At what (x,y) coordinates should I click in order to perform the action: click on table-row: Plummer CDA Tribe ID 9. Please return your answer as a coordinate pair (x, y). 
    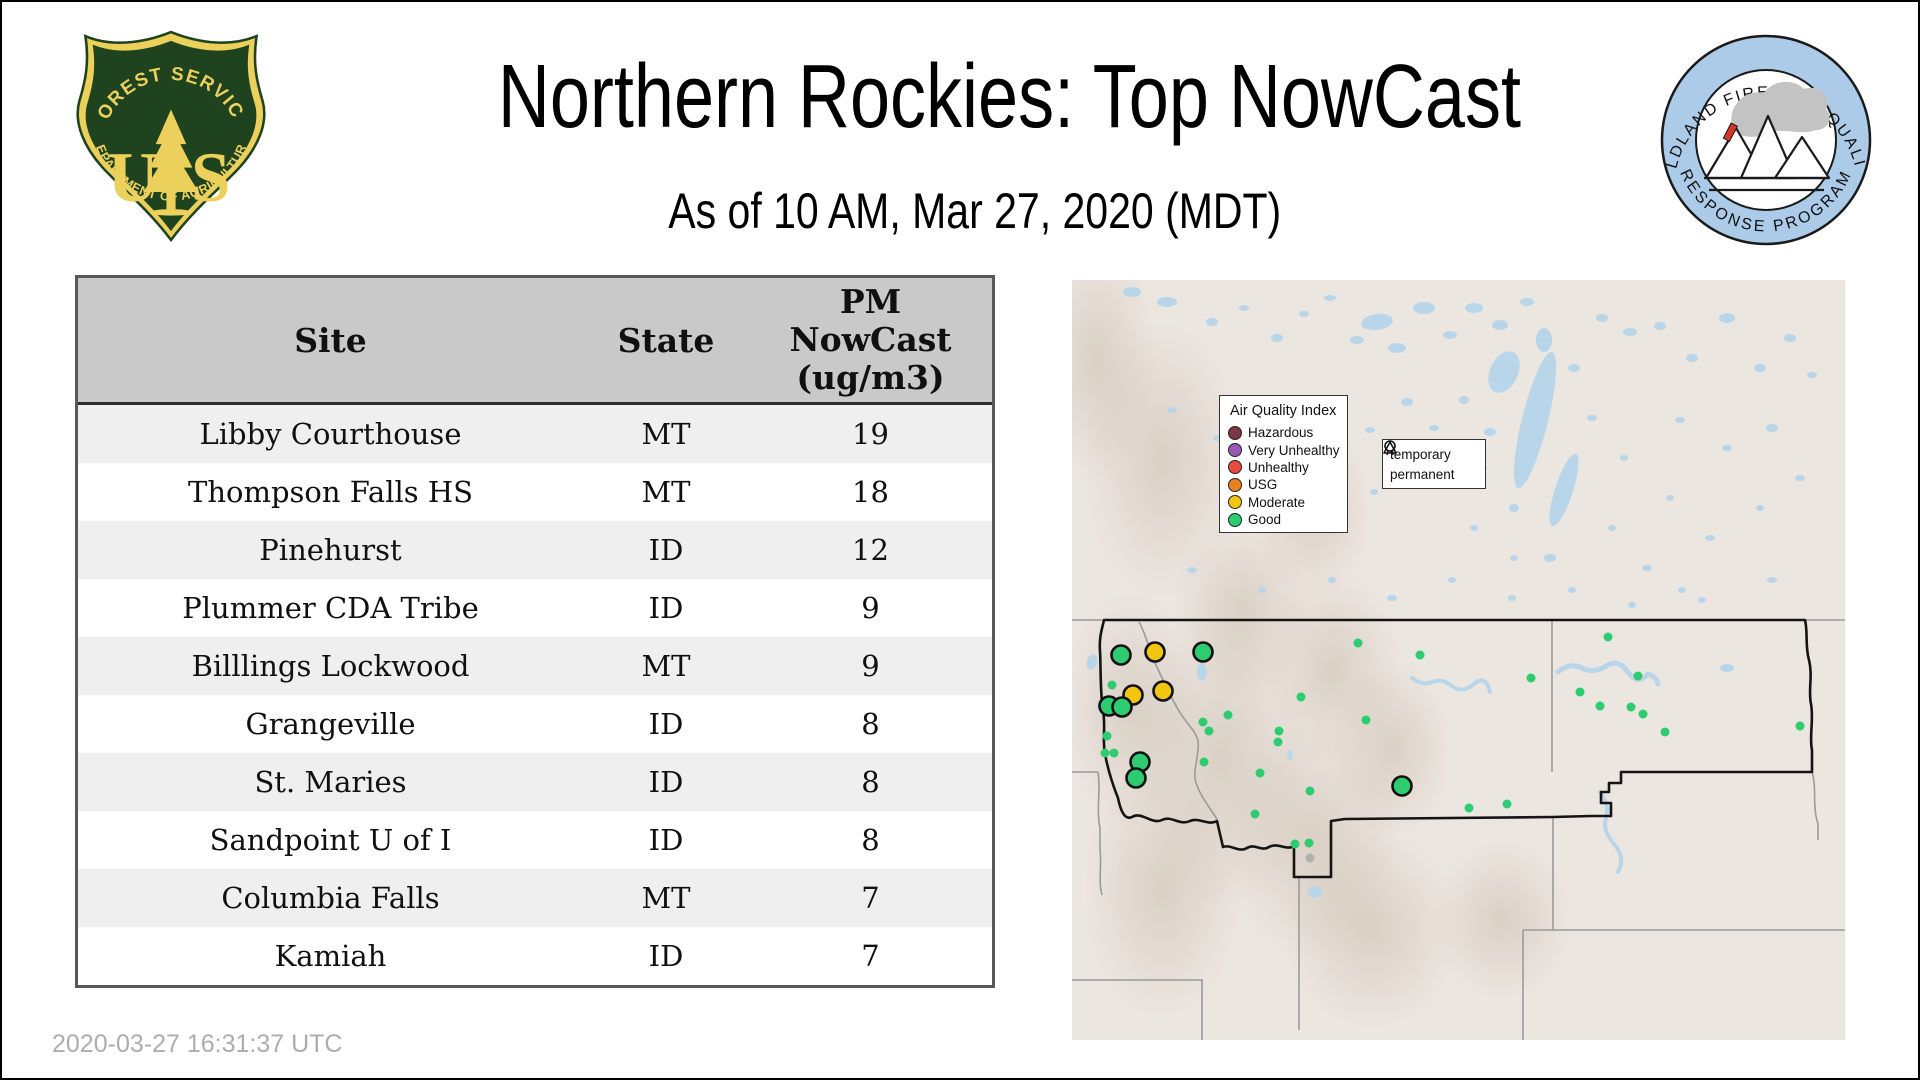
    Looking at the image, I should click on (535, 608).